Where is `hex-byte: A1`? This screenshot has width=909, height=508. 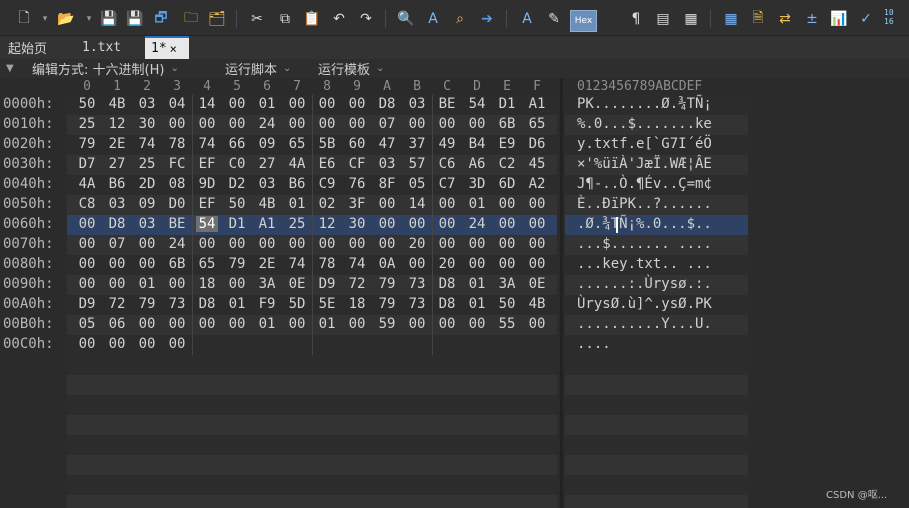
hex-byte: A1 is located at coordinates (267, 224).